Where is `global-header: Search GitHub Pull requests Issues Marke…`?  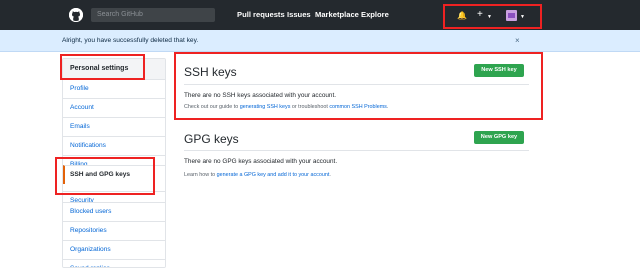 global-header: Search GitHub Pull requests Issues Marke… is located at coordinates (320, 15).